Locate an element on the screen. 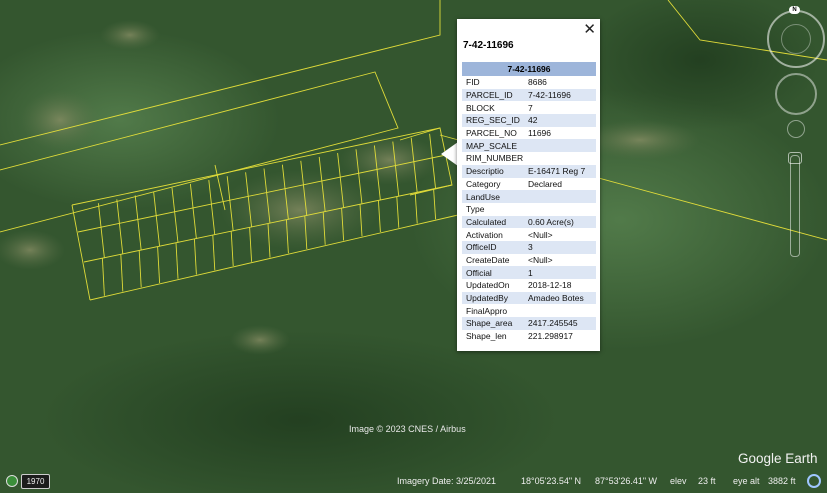 This screenshot has width=827, height=493. attribute-key: FID is located at coordinates (473, 82).